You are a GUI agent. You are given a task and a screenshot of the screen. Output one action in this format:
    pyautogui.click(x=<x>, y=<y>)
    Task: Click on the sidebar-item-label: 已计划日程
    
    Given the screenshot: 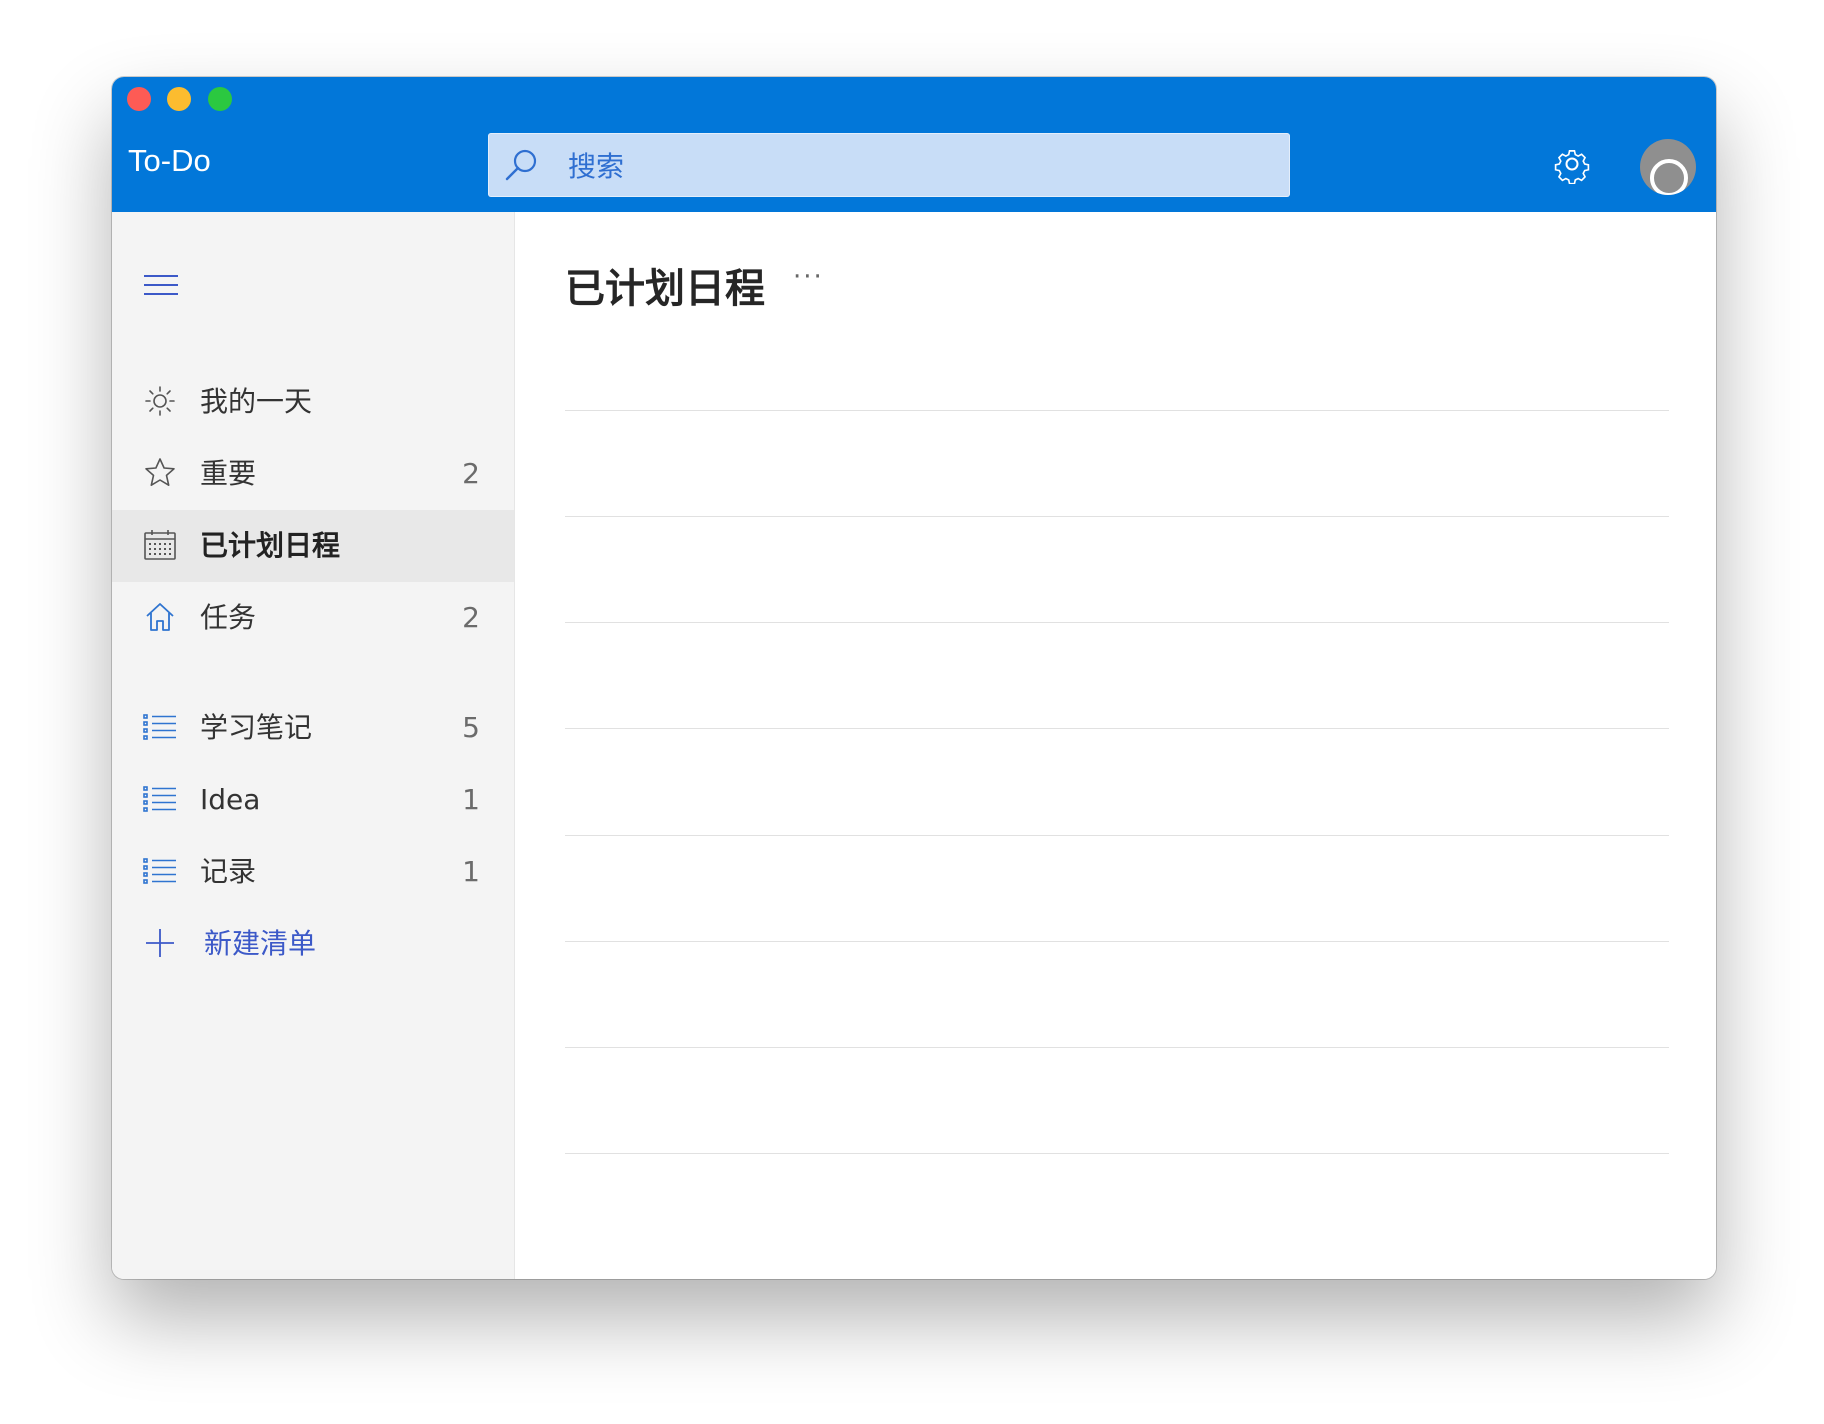 What is the action you would take?
    pyautogui.click(x=270, y=545)
    